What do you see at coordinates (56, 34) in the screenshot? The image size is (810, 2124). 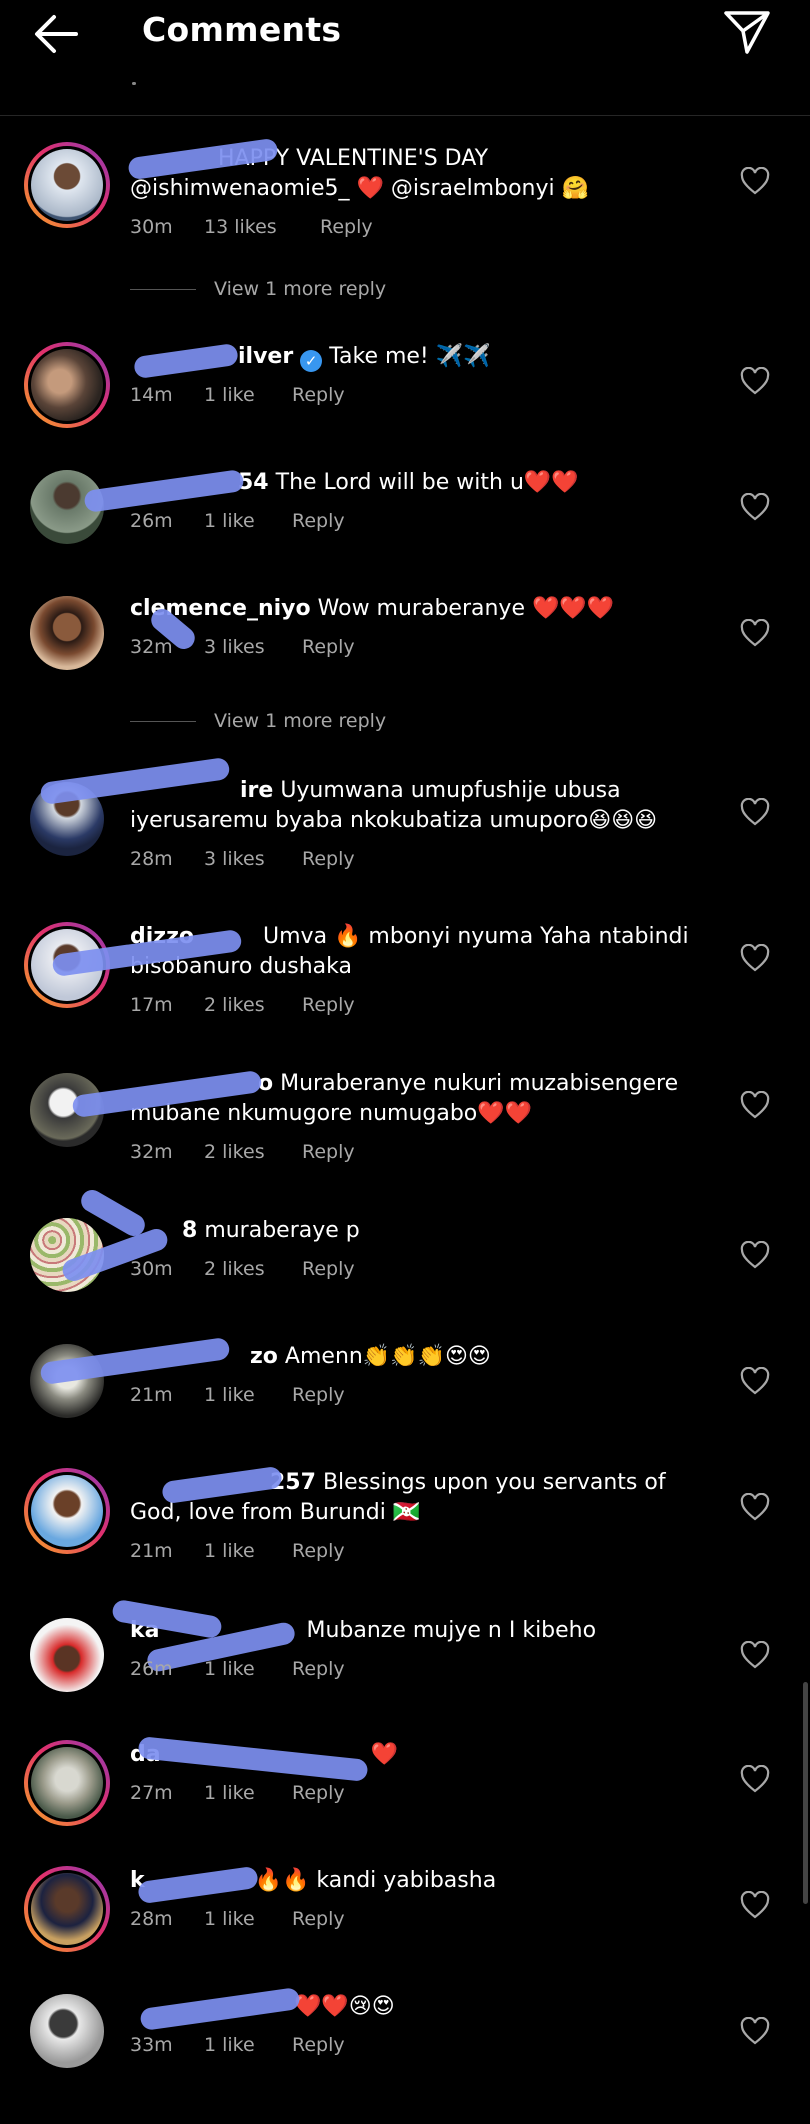 I see `back-arrow-icon` at bounding box center [56, 34].